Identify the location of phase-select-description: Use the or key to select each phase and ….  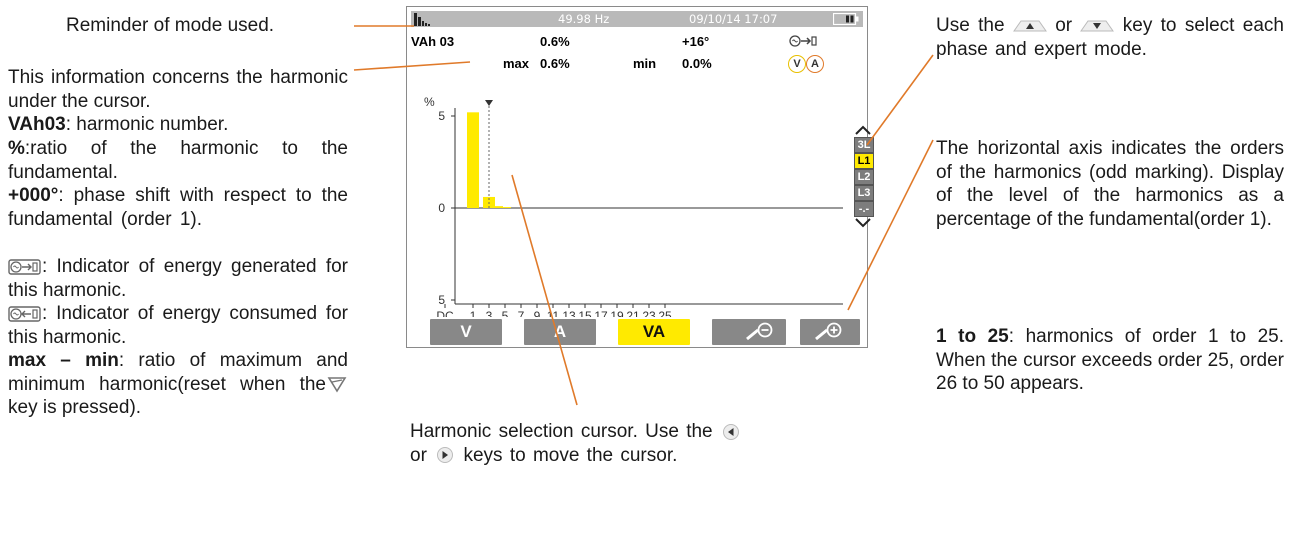
(1110, 37).